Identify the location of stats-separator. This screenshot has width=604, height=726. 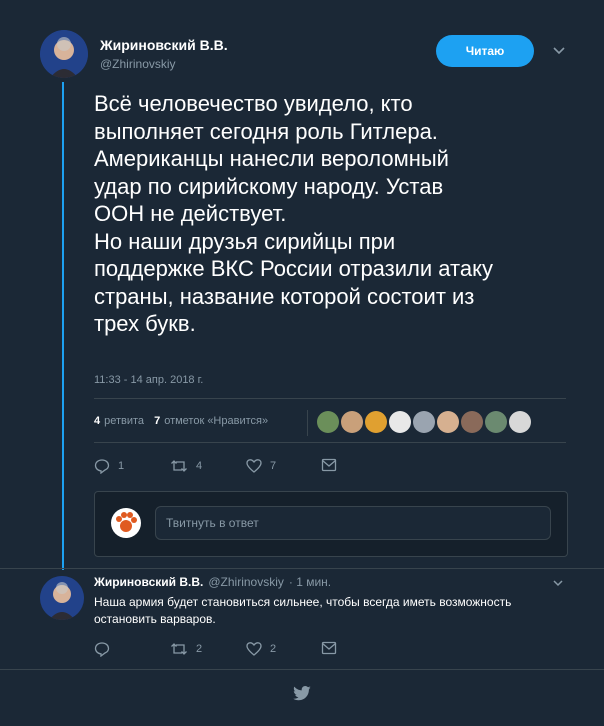
(307, 423).